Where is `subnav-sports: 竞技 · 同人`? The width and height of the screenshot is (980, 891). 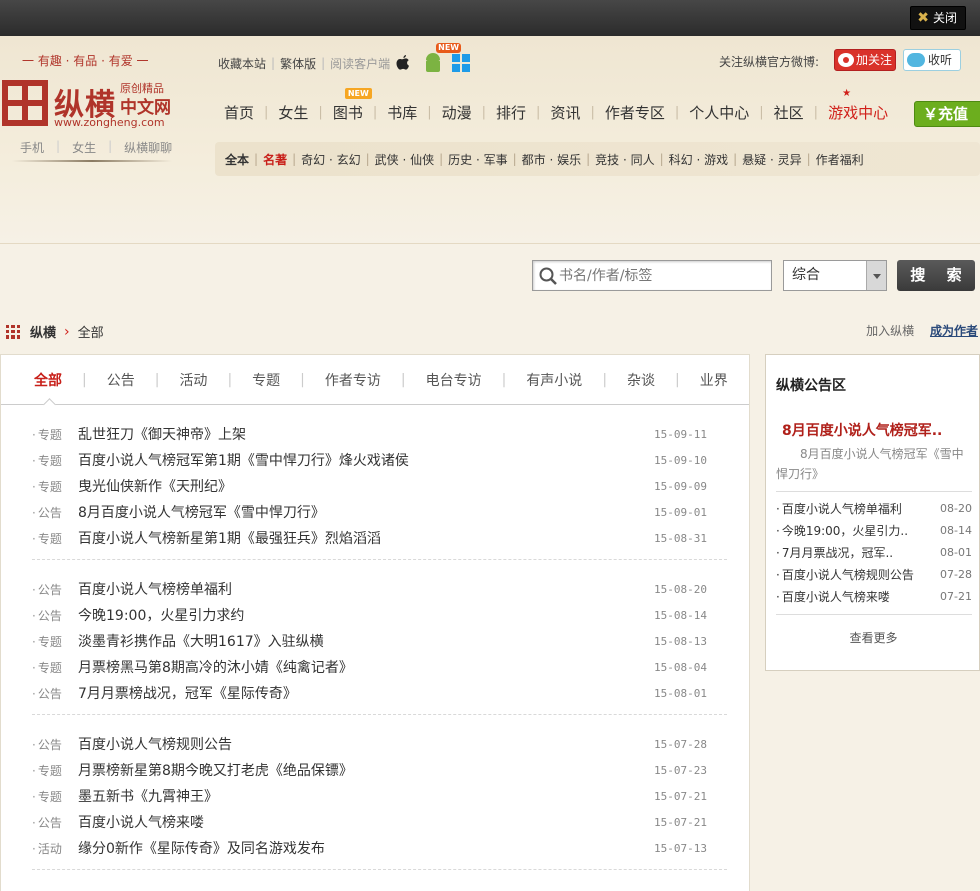 subnav-sports: 竞技 · 同人 is located at coordinates (624, 159).